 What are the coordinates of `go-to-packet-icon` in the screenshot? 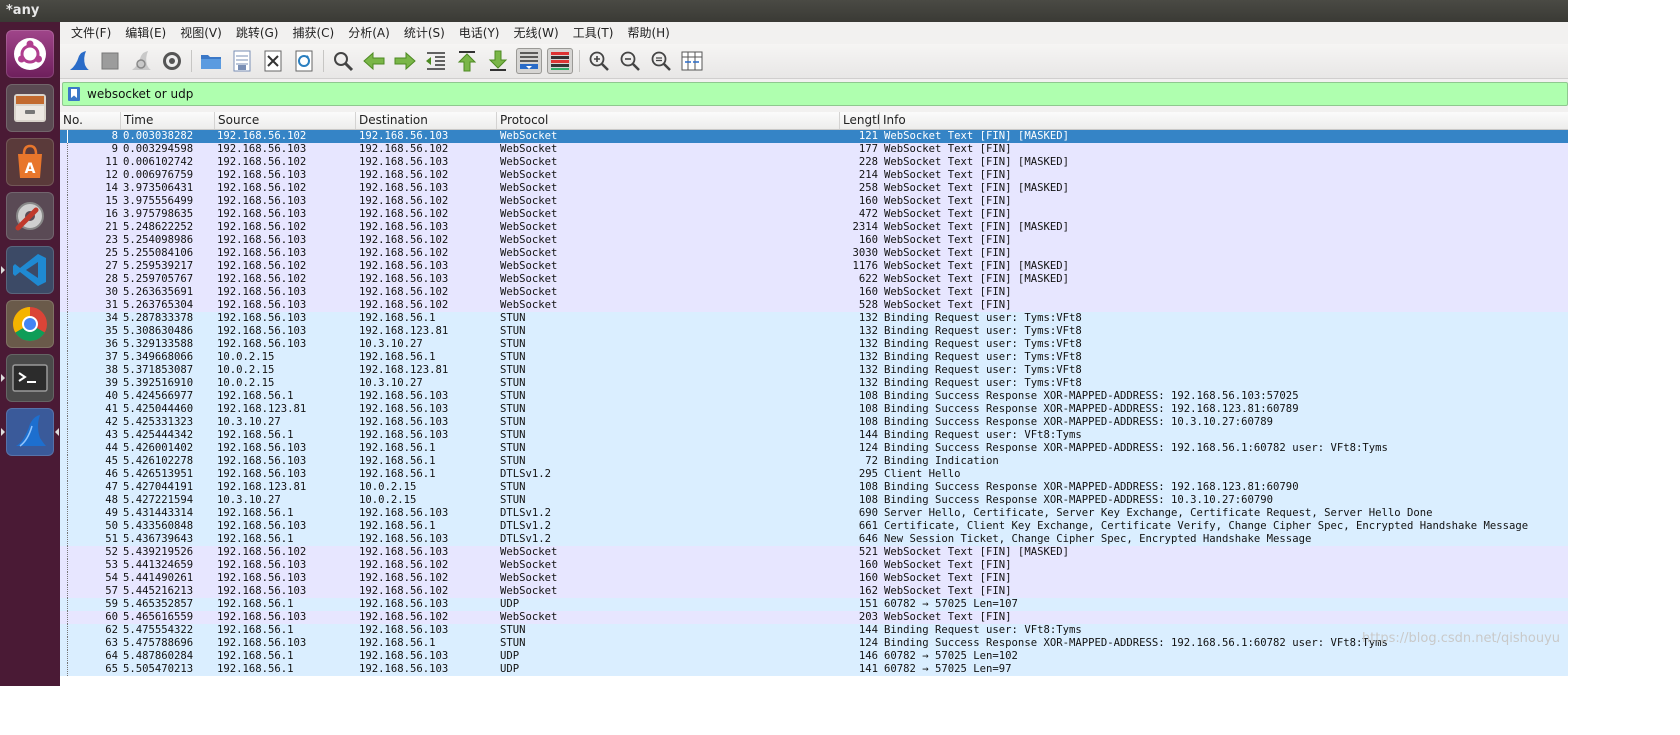 It's located at (436, 61).